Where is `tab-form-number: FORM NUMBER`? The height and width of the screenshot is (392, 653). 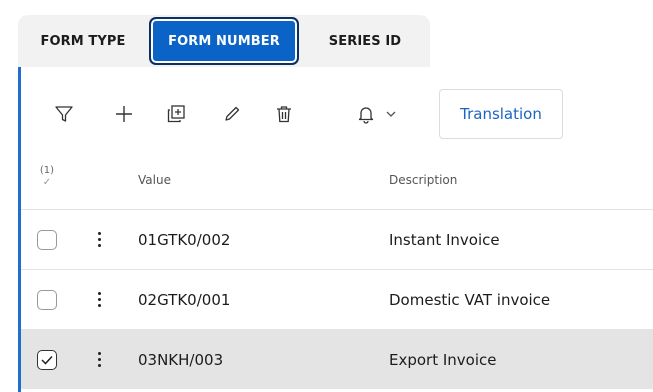 tab-form-number: FORM NUMBER is located at coordinates (224, 41).